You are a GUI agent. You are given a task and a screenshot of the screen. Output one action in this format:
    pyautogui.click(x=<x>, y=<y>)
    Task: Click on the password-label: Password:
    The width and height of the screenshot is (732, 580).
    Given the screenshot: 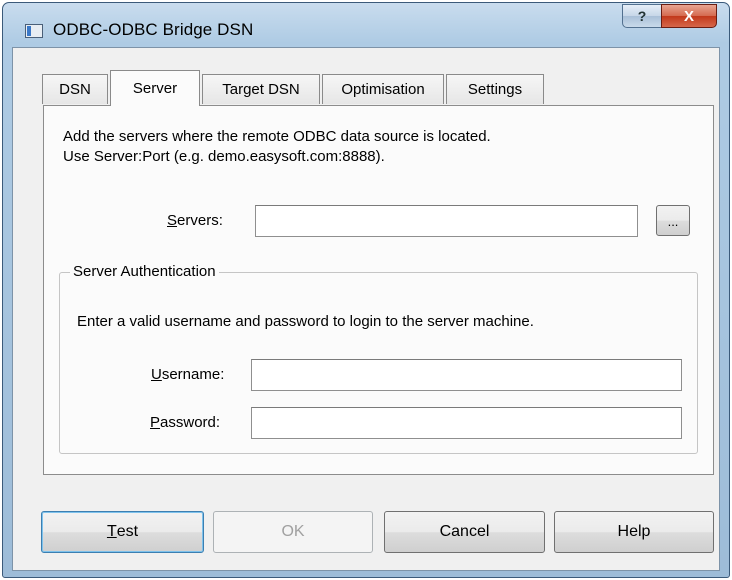 What is the action you would take?
    pyautogui.click(x=185, y=422)
    